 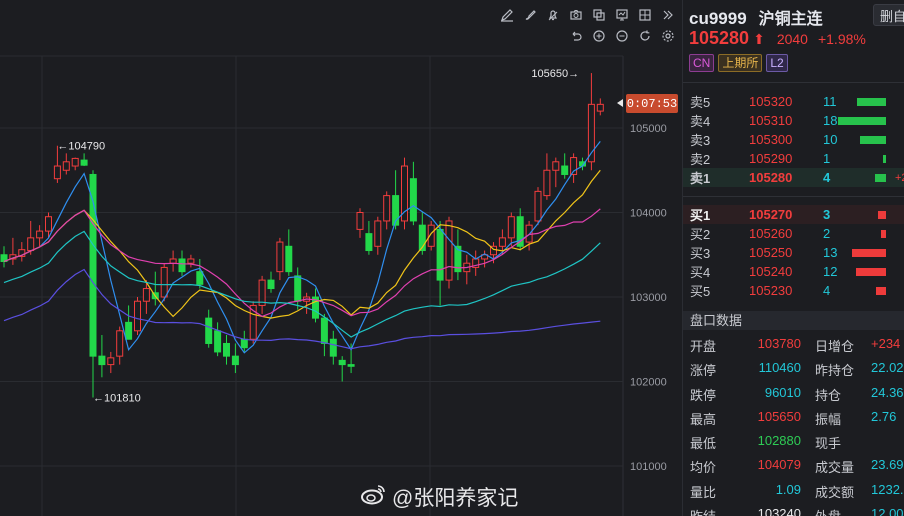 What do you see at coordinates (703, 346) in the screenshot?
I see `stat-label: 开盘` at bounding box center [703, 346].